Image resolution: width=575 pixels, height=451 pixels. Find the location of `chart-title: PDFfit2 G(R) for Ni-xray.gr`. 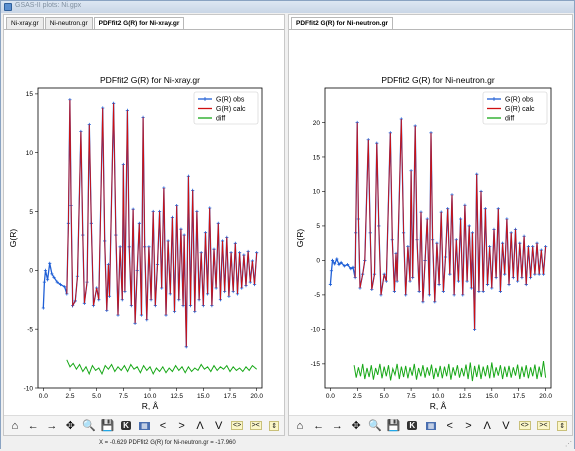

chart-title: PDFfit2 G(R) for Ni-xray.gr is located at coordinates (150, 80).